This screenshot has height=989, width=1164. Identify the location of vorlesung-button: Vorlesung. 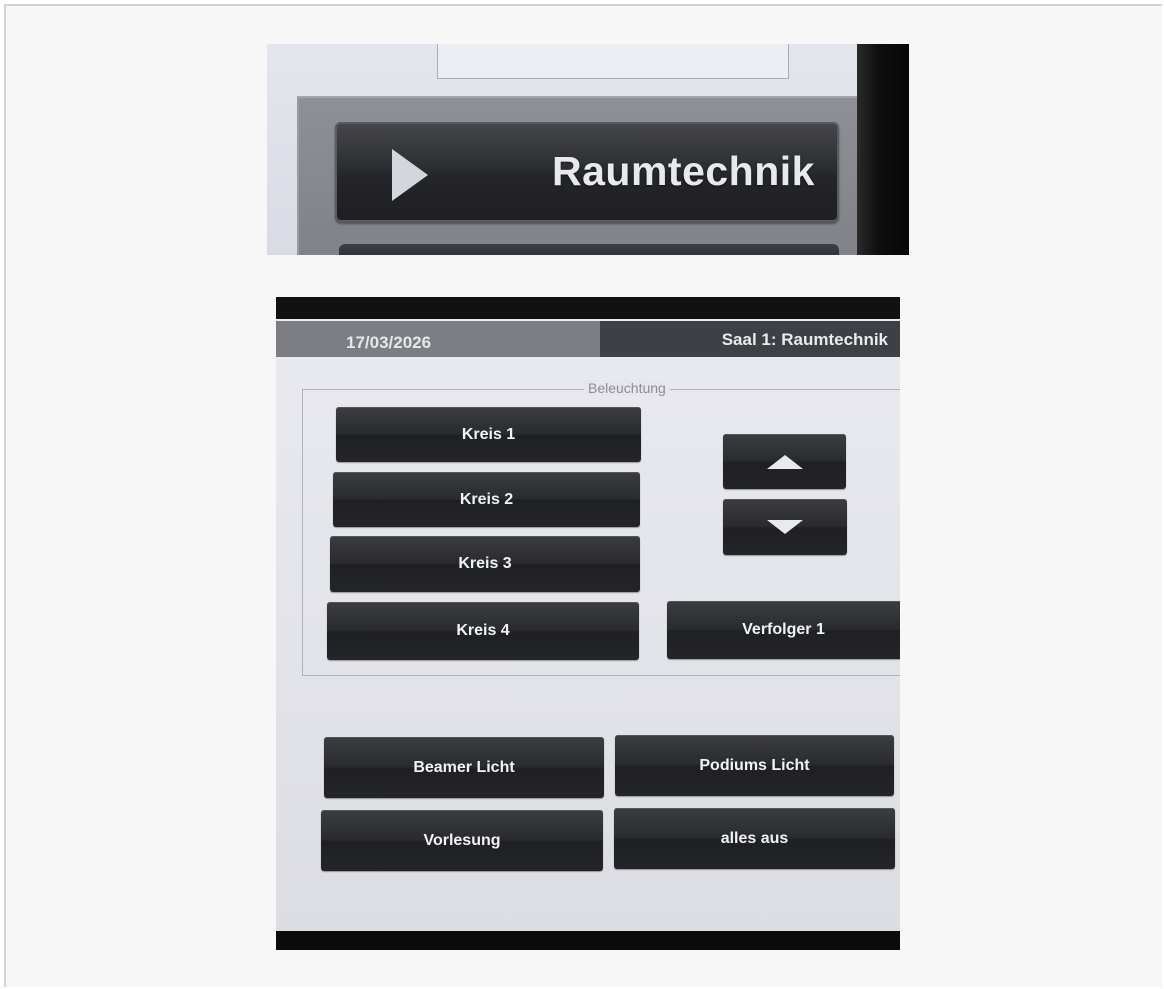
(462, 840).